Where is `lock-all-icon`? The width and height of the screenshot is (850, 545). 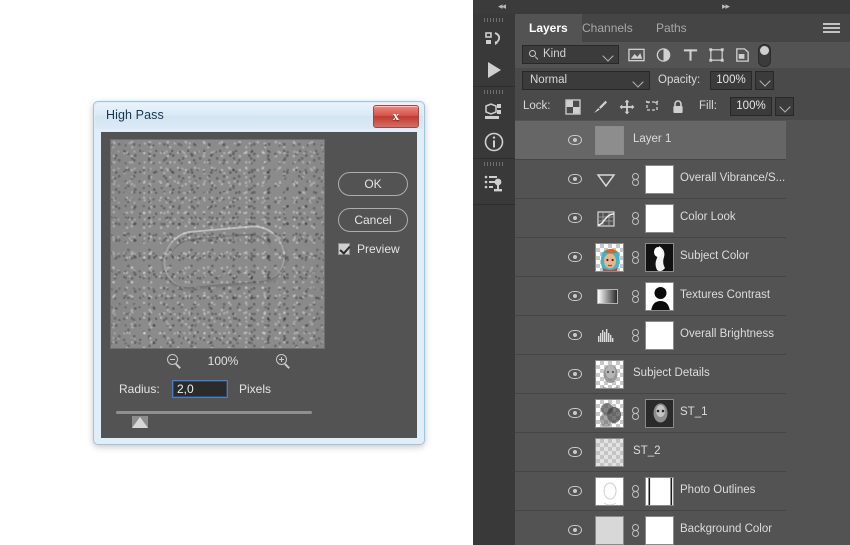
lock-all-icon is located at coordinates (678, 107).